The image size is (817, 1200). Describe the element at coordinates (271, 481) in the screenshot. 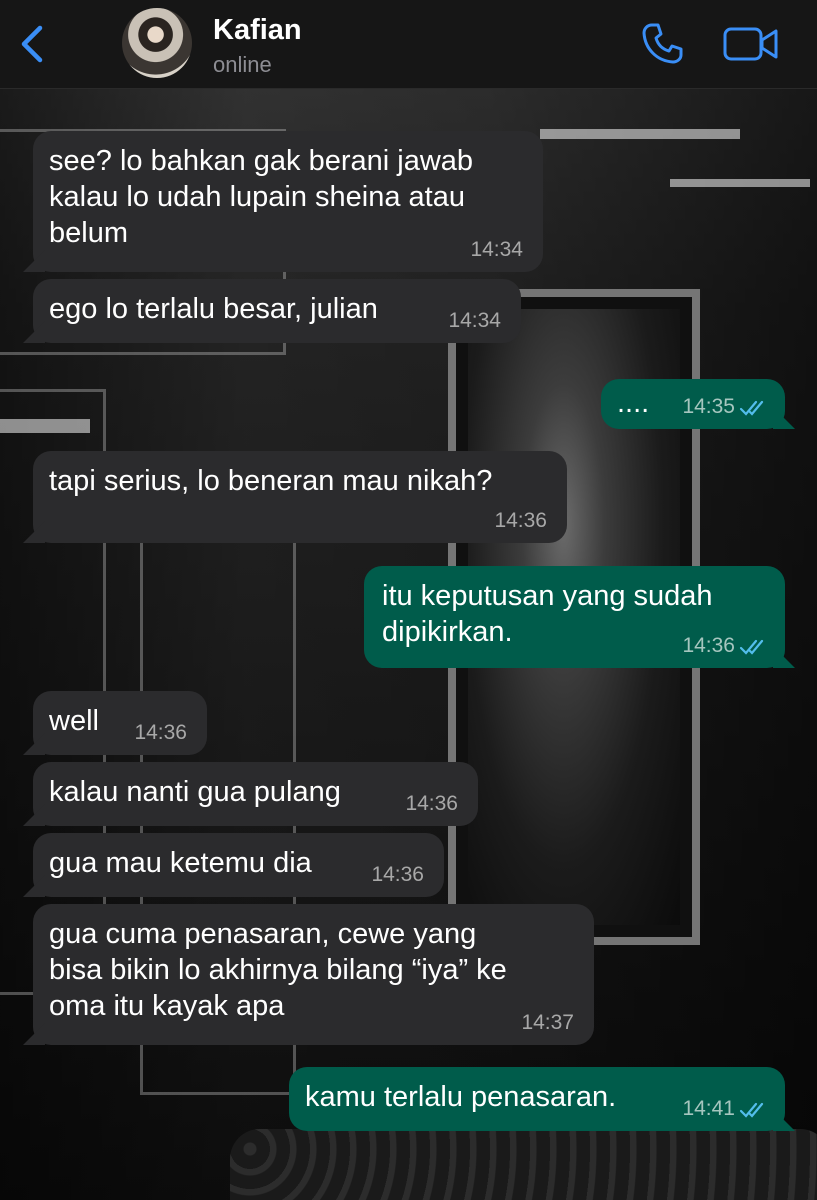

I see `message-text: tapi serius, lo beneran mau nikah?` at that location.